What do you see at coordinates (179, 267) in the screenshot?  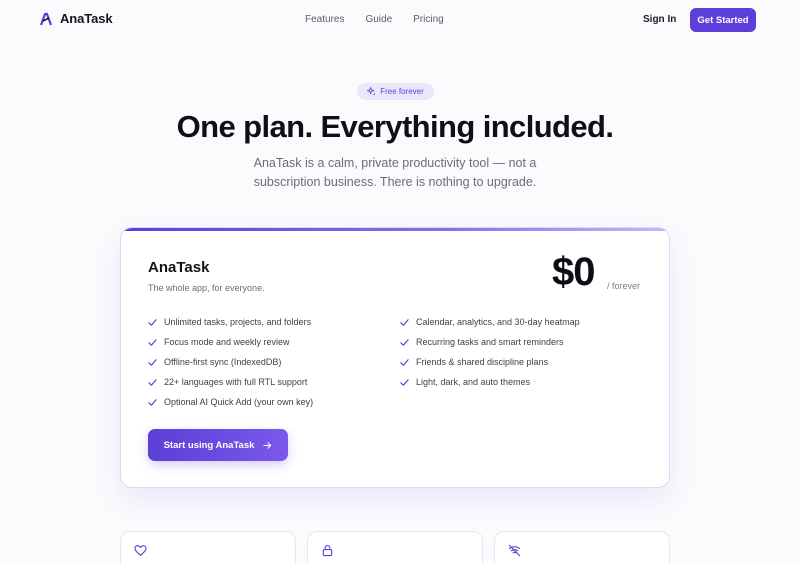 I see `plan-name: AnaTask` at bounding box center [179, 267].